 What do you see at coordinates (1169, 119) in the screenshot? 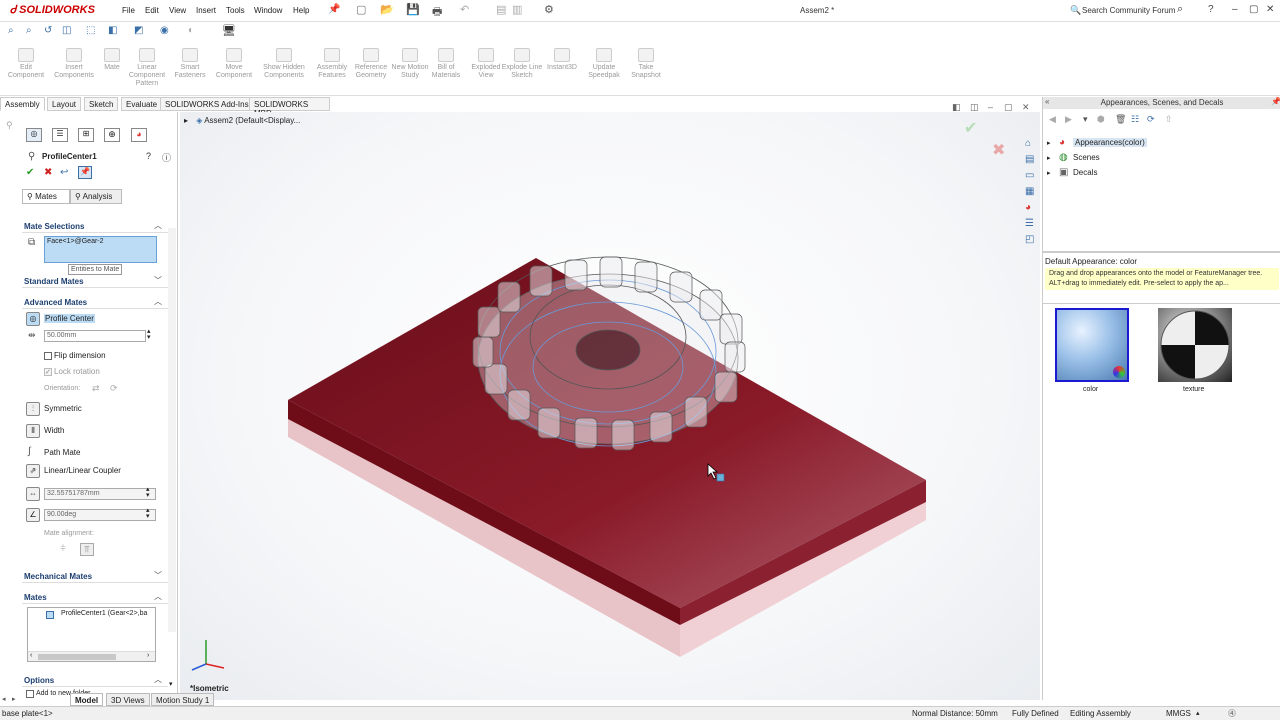
I see `up-folder-icon: ⇧` at bounding box center [1169, 119].